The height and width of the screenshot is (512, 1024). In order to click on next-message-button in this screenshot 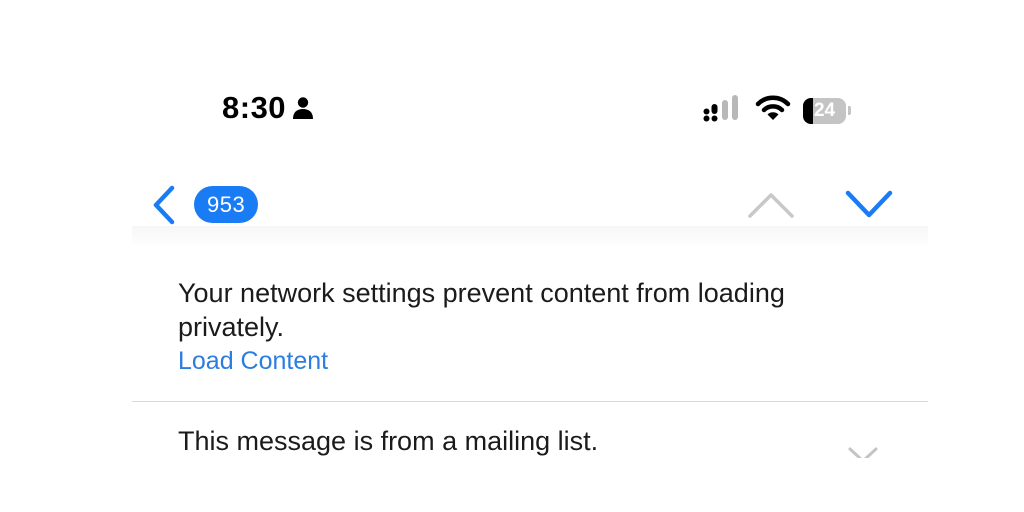, I will do `click(869, 204)`.